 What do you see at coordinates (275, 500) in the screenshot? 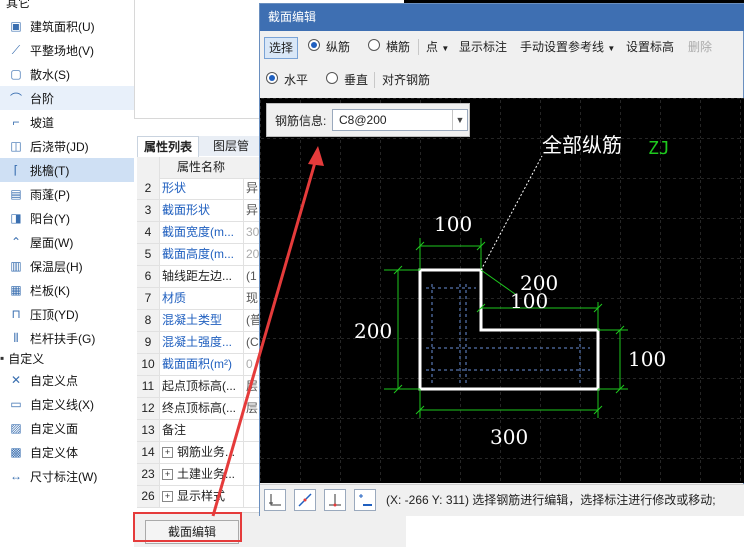
I see `orthogonal-mode-icon` at bounding box center [275, 500].